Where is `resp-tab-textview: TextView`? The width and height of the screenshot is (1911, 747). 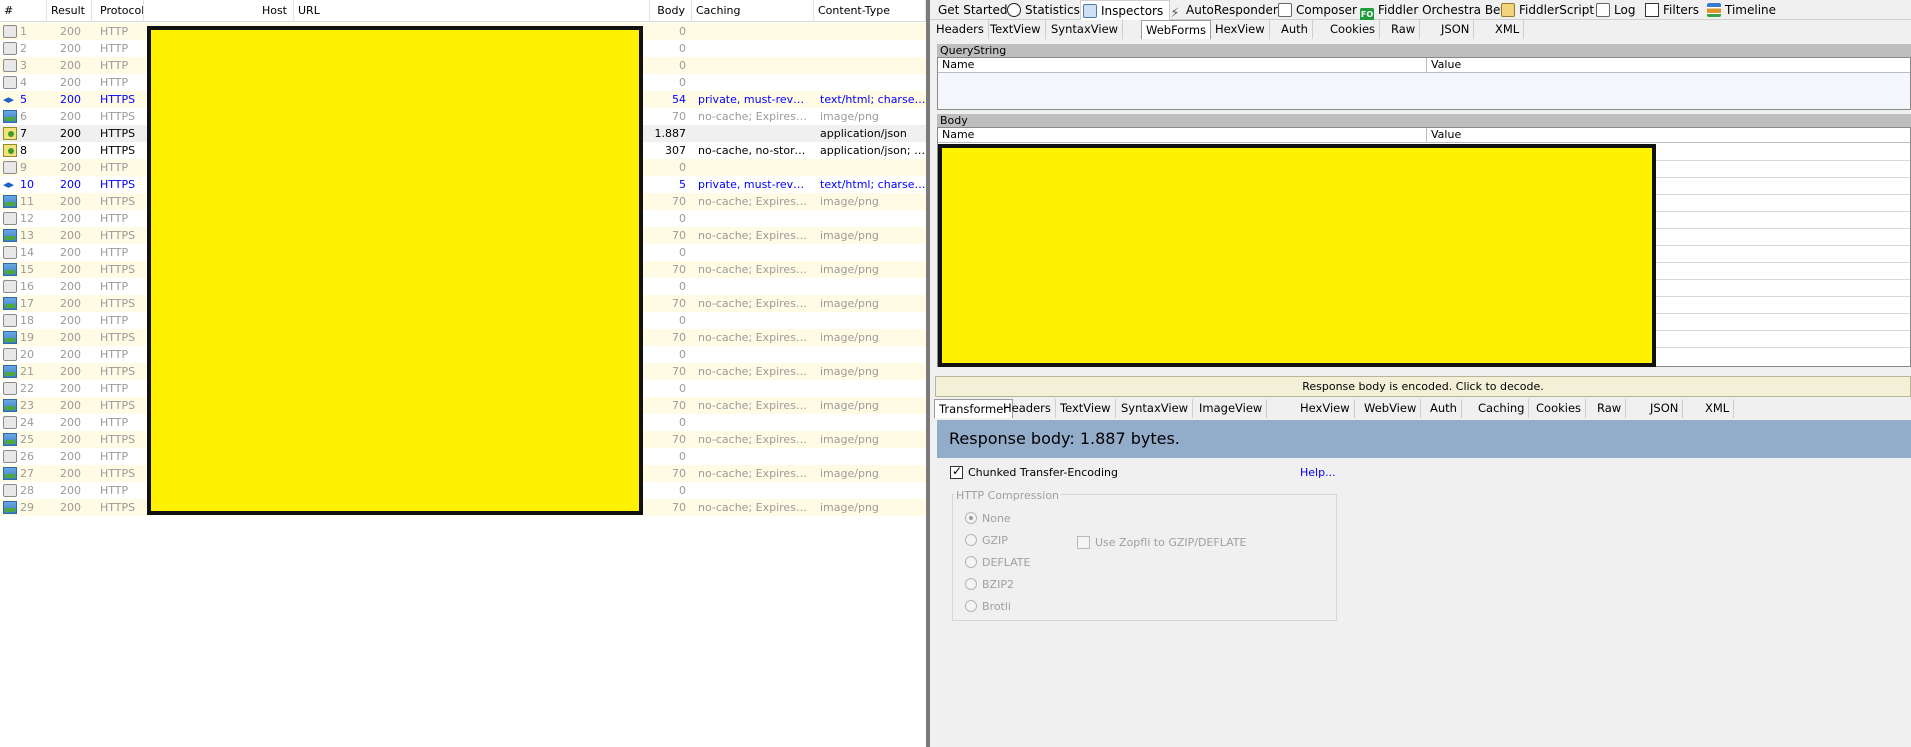 resp-tab-textview: TextView is located at coordinates (1086, 408).